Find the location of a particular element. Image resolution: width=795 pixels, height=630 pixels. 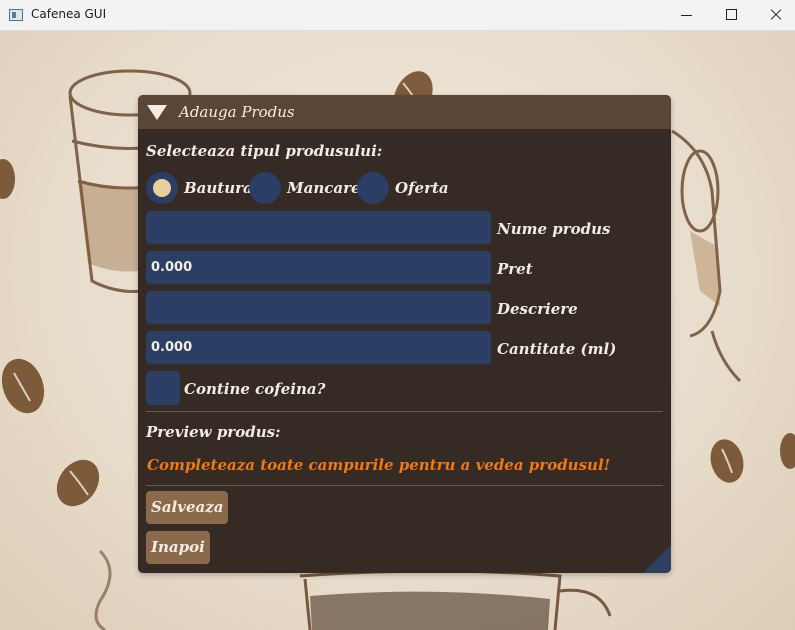

maximize-icon is located at coordinates (731, 15).